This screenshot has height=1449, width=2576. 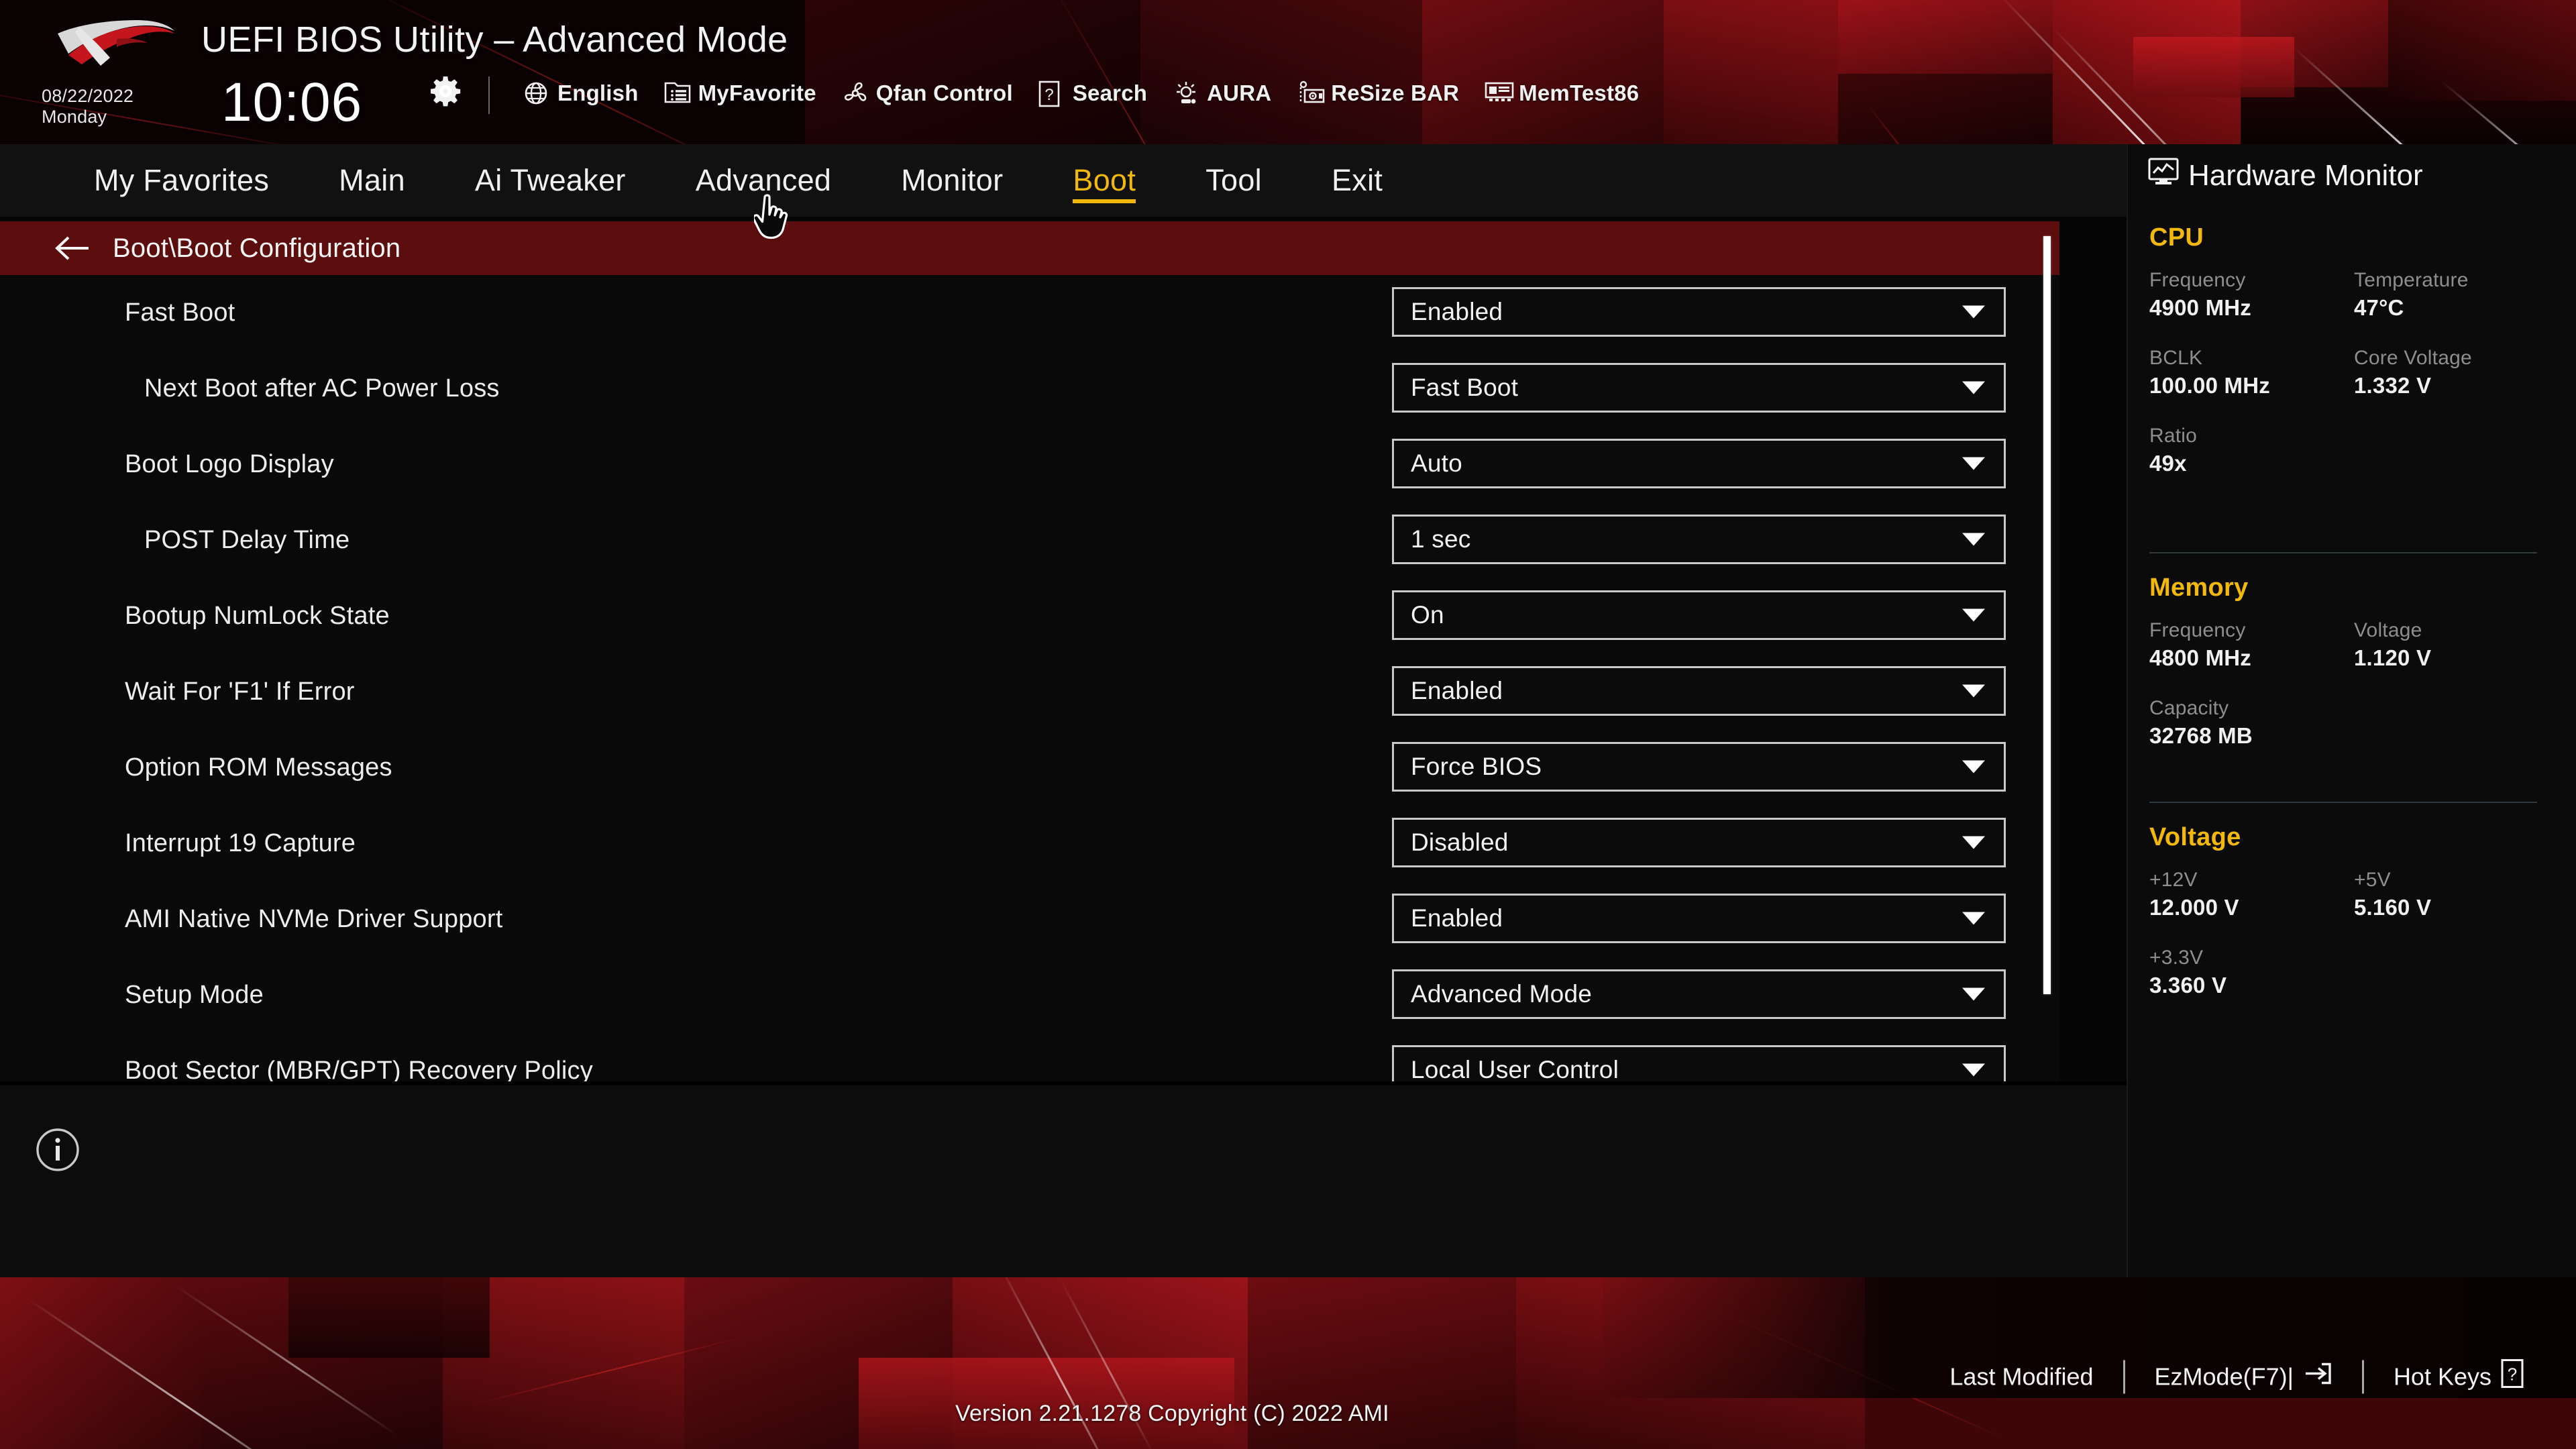 What do you see at coordinates (2201, 735) in the screenshot?
I see `hwm-metric-value: 32768 MB` at bounding box center [2201, 735].